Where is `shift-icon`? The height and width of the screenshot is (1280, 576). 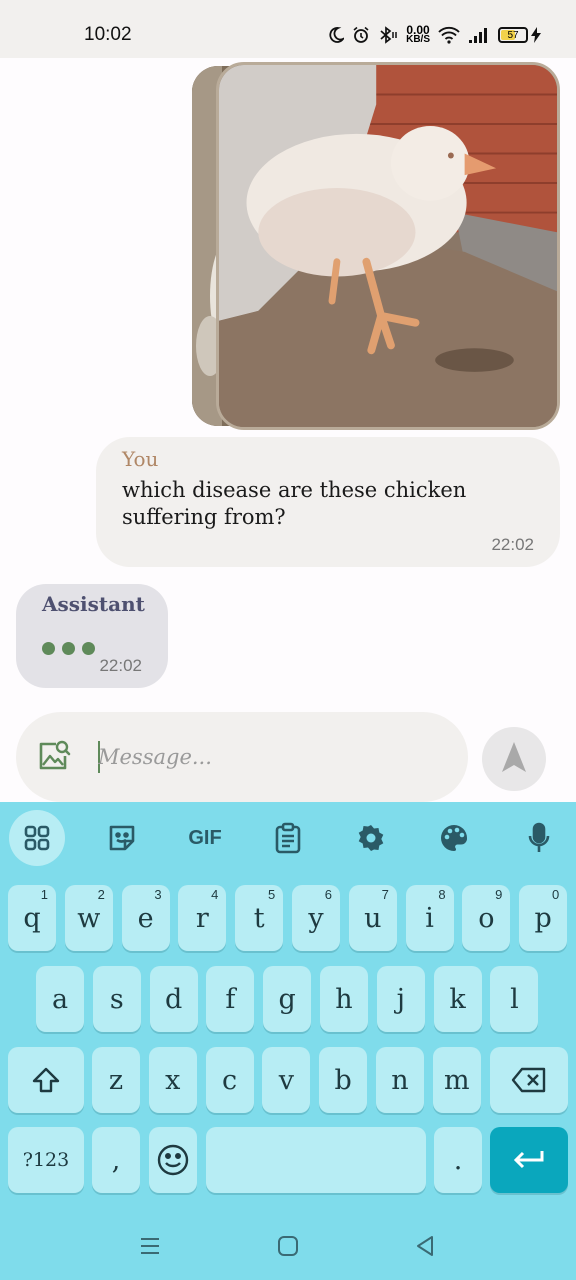
shift-icon is located at coordinates (46, 1080).